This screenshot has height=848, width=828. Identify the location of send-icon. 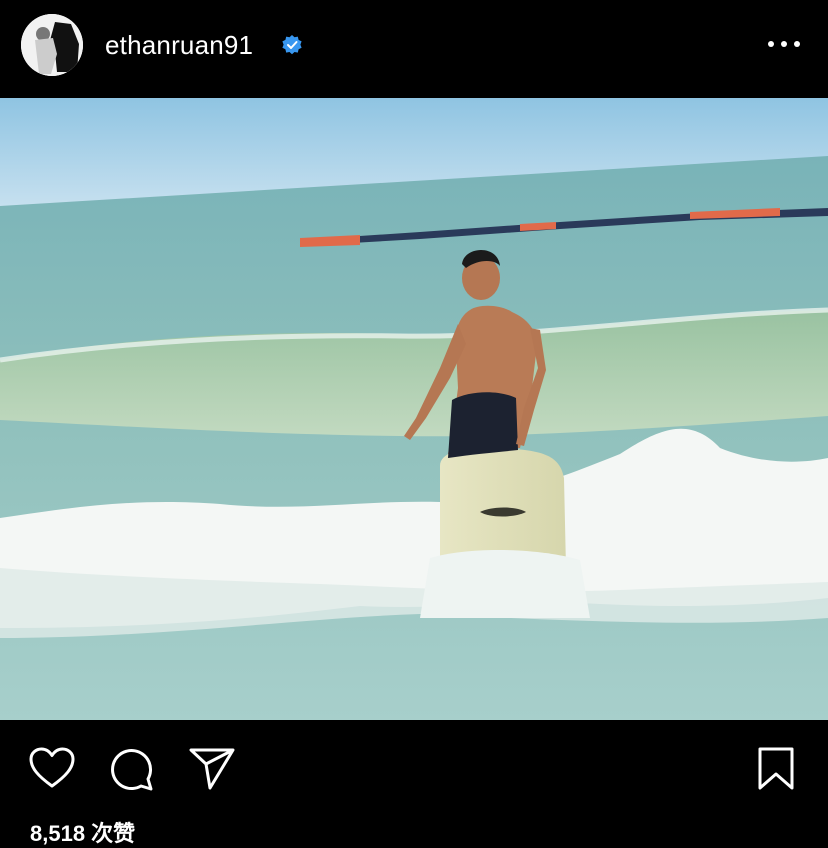
(212, 769).